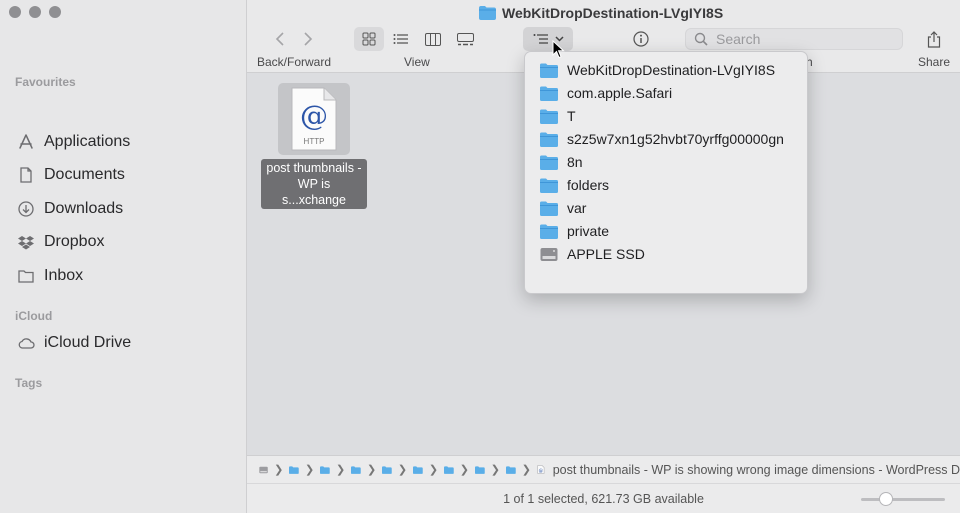 The image size is (960, 513). What do you see at coordinates (84, 174) in the screenshot?
I see `sidebar-item-label: Documents` at bounding box center [84, 174].